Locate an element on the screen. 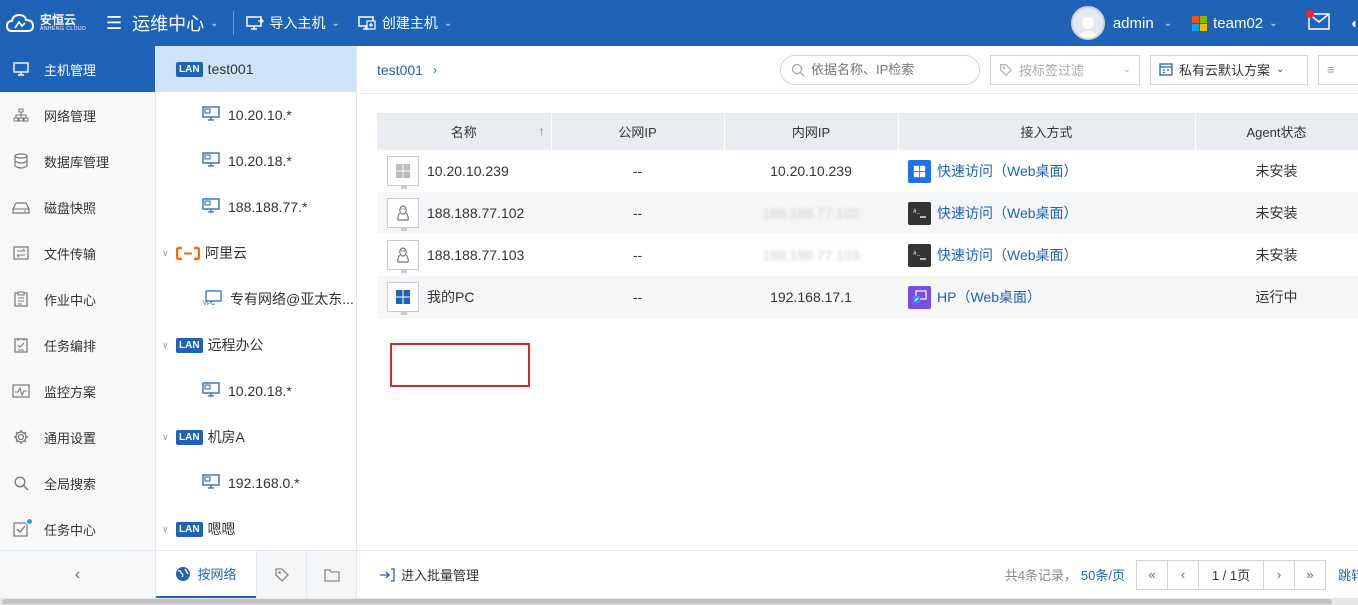 The height and width of the screenshot is (605, 1358). breadcrumb-bar: test001 › 按标签过滤 ⌄ is located at coordinates (857, 70).